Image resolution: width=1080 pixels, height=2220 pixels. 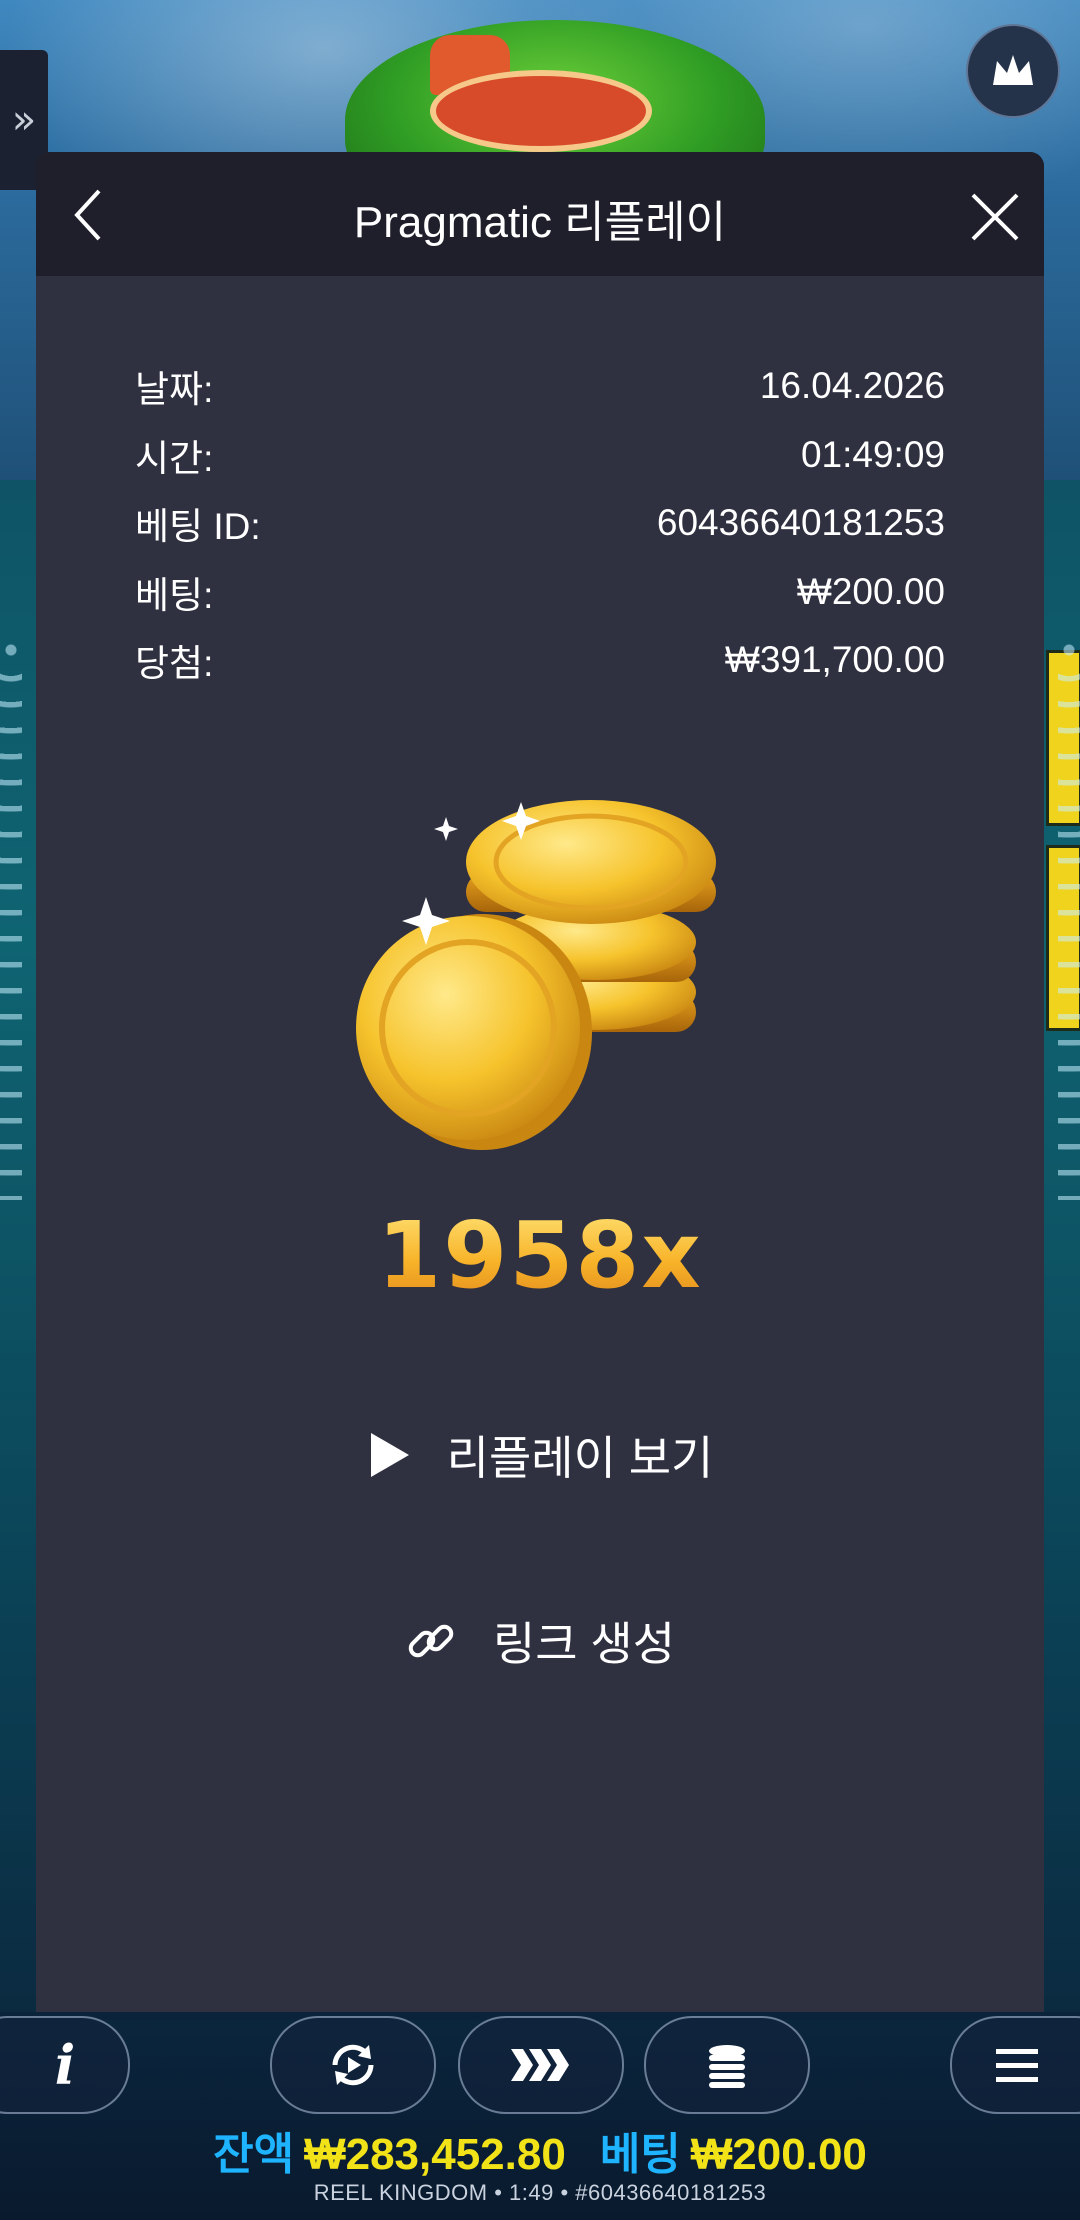 I want to click on gold-coins-icon, so click(x=536, y=975).